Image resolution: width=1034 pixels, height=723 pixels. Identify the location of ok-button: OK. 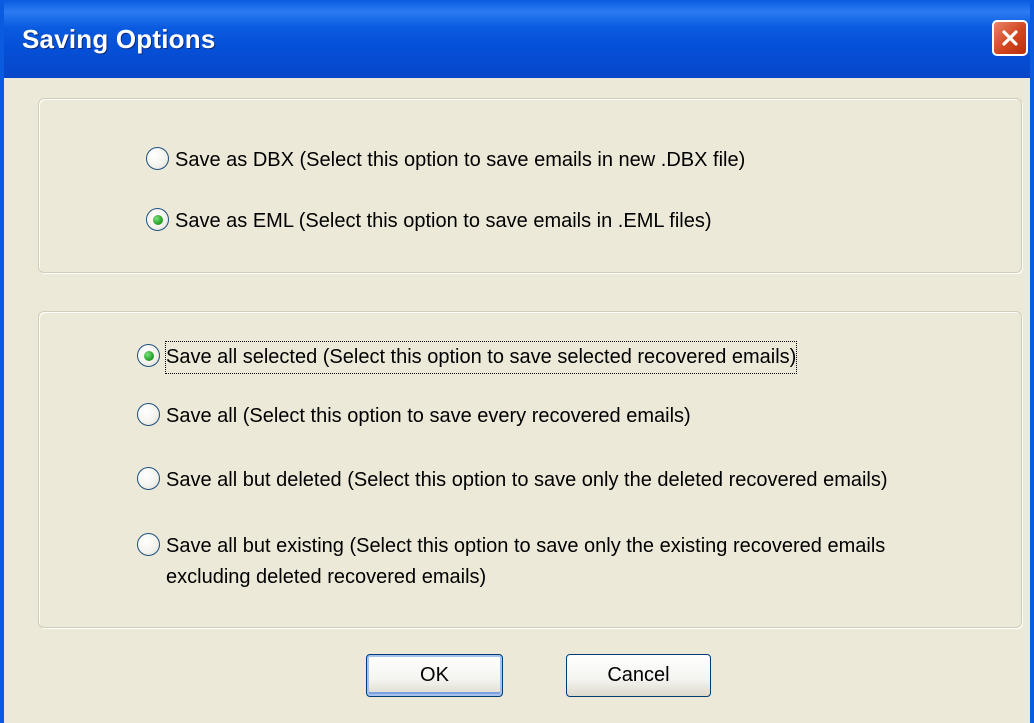
(434, 675).